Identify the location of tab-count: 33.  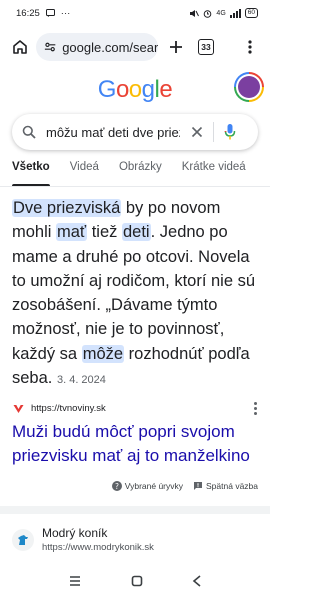
(206, 47).